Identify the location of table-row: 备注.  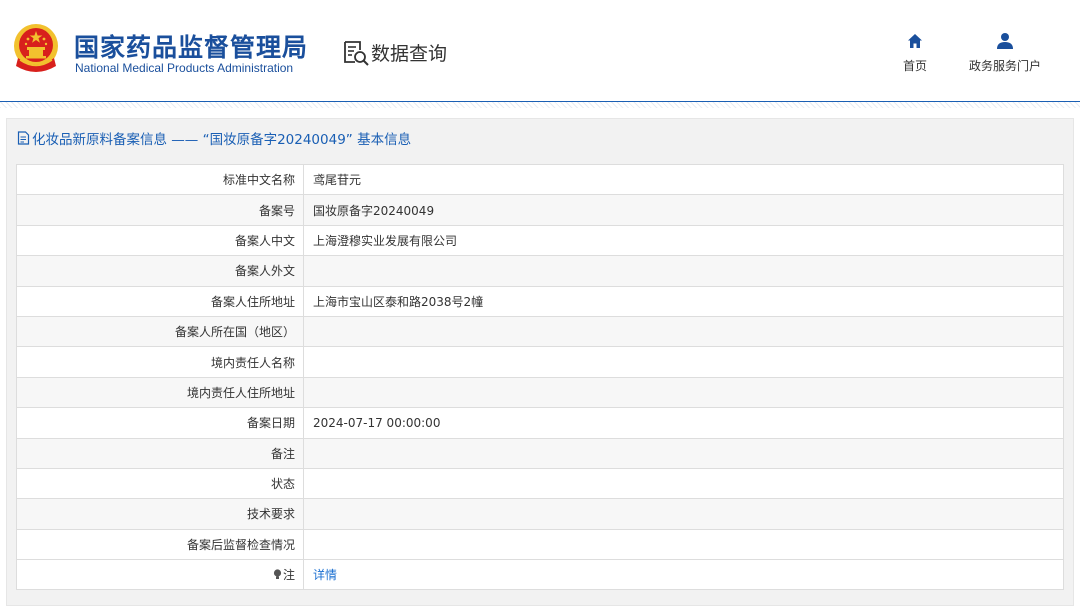
(540, 453).